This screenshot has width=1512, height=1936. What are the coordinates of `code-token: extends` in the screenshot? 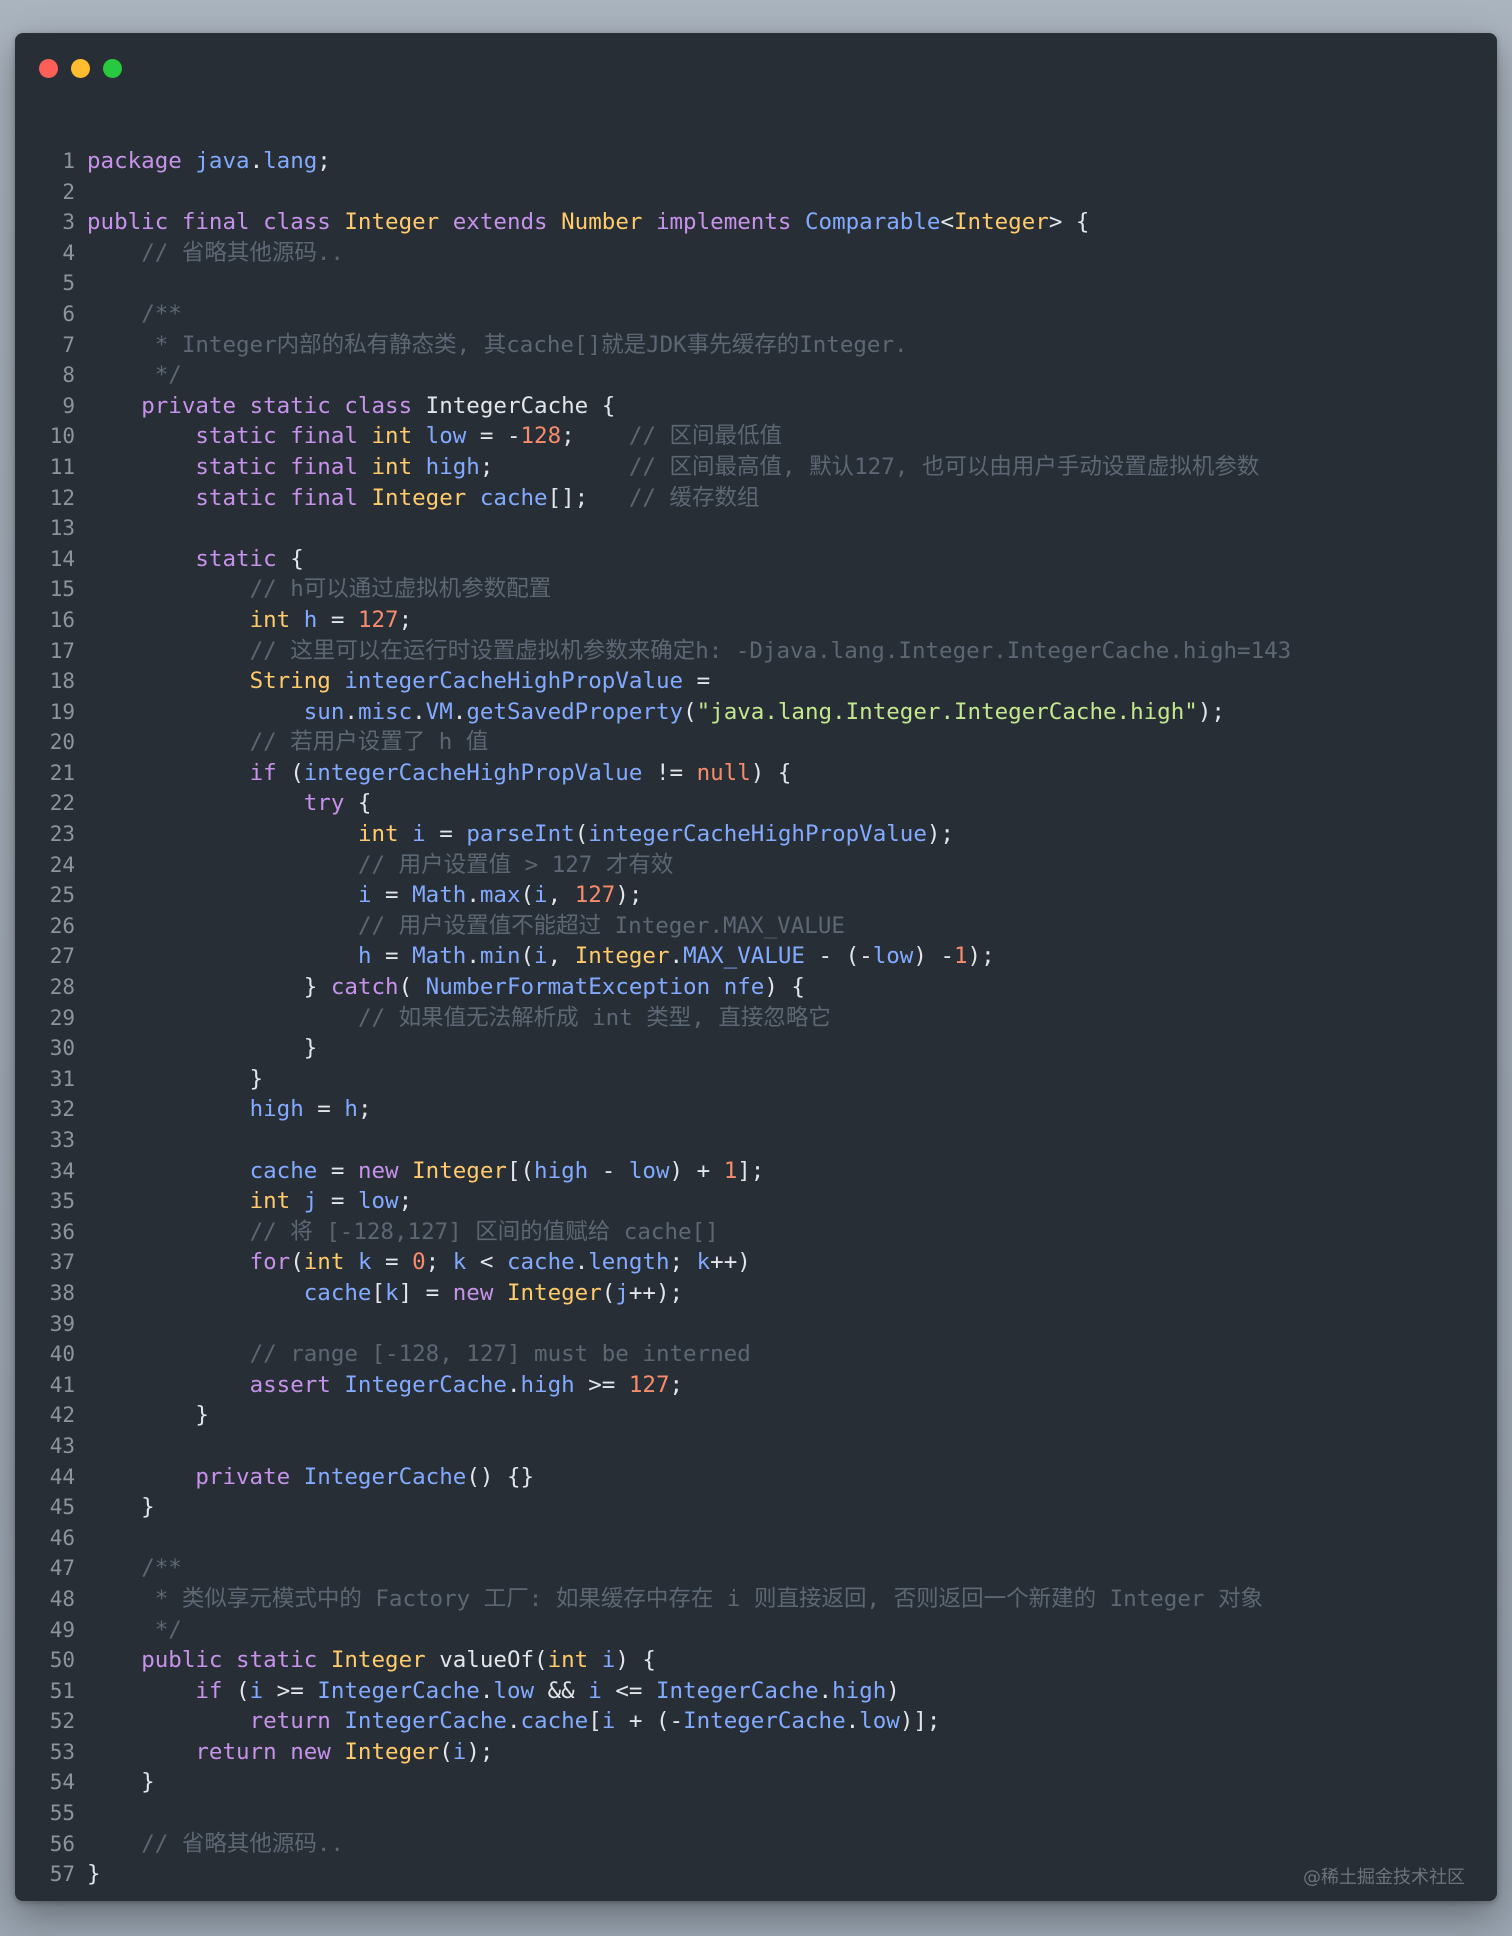 It's located at (500, 222).